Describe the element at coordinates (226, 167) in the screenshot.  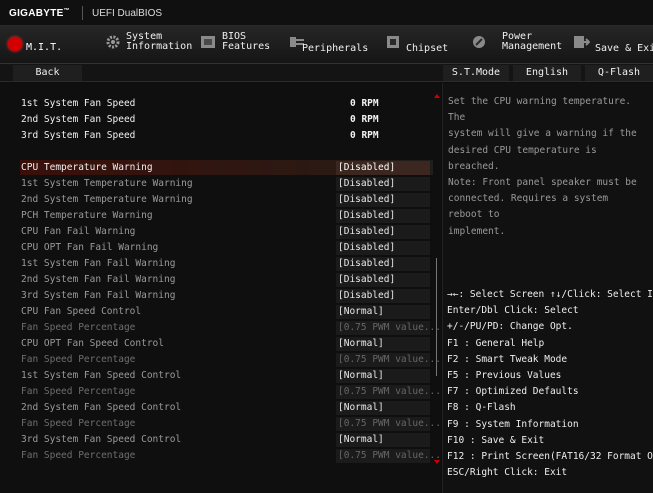
I see `setting-cpu-temperature-warning: CPU Temperature Warning [Disabled]` at that location.